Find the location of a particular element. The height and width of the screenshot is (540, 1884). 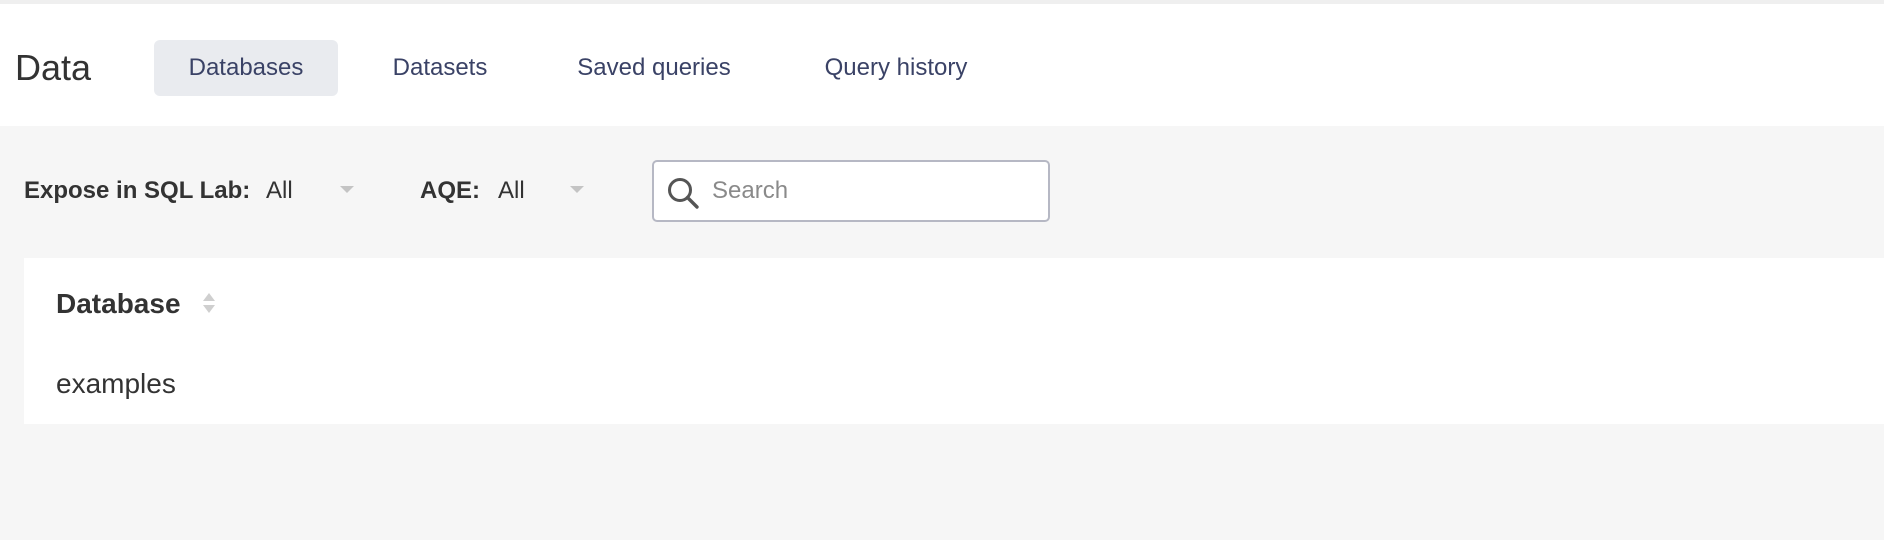

expose-in-sql-lab-value: All is located at coordinates (279, 190).